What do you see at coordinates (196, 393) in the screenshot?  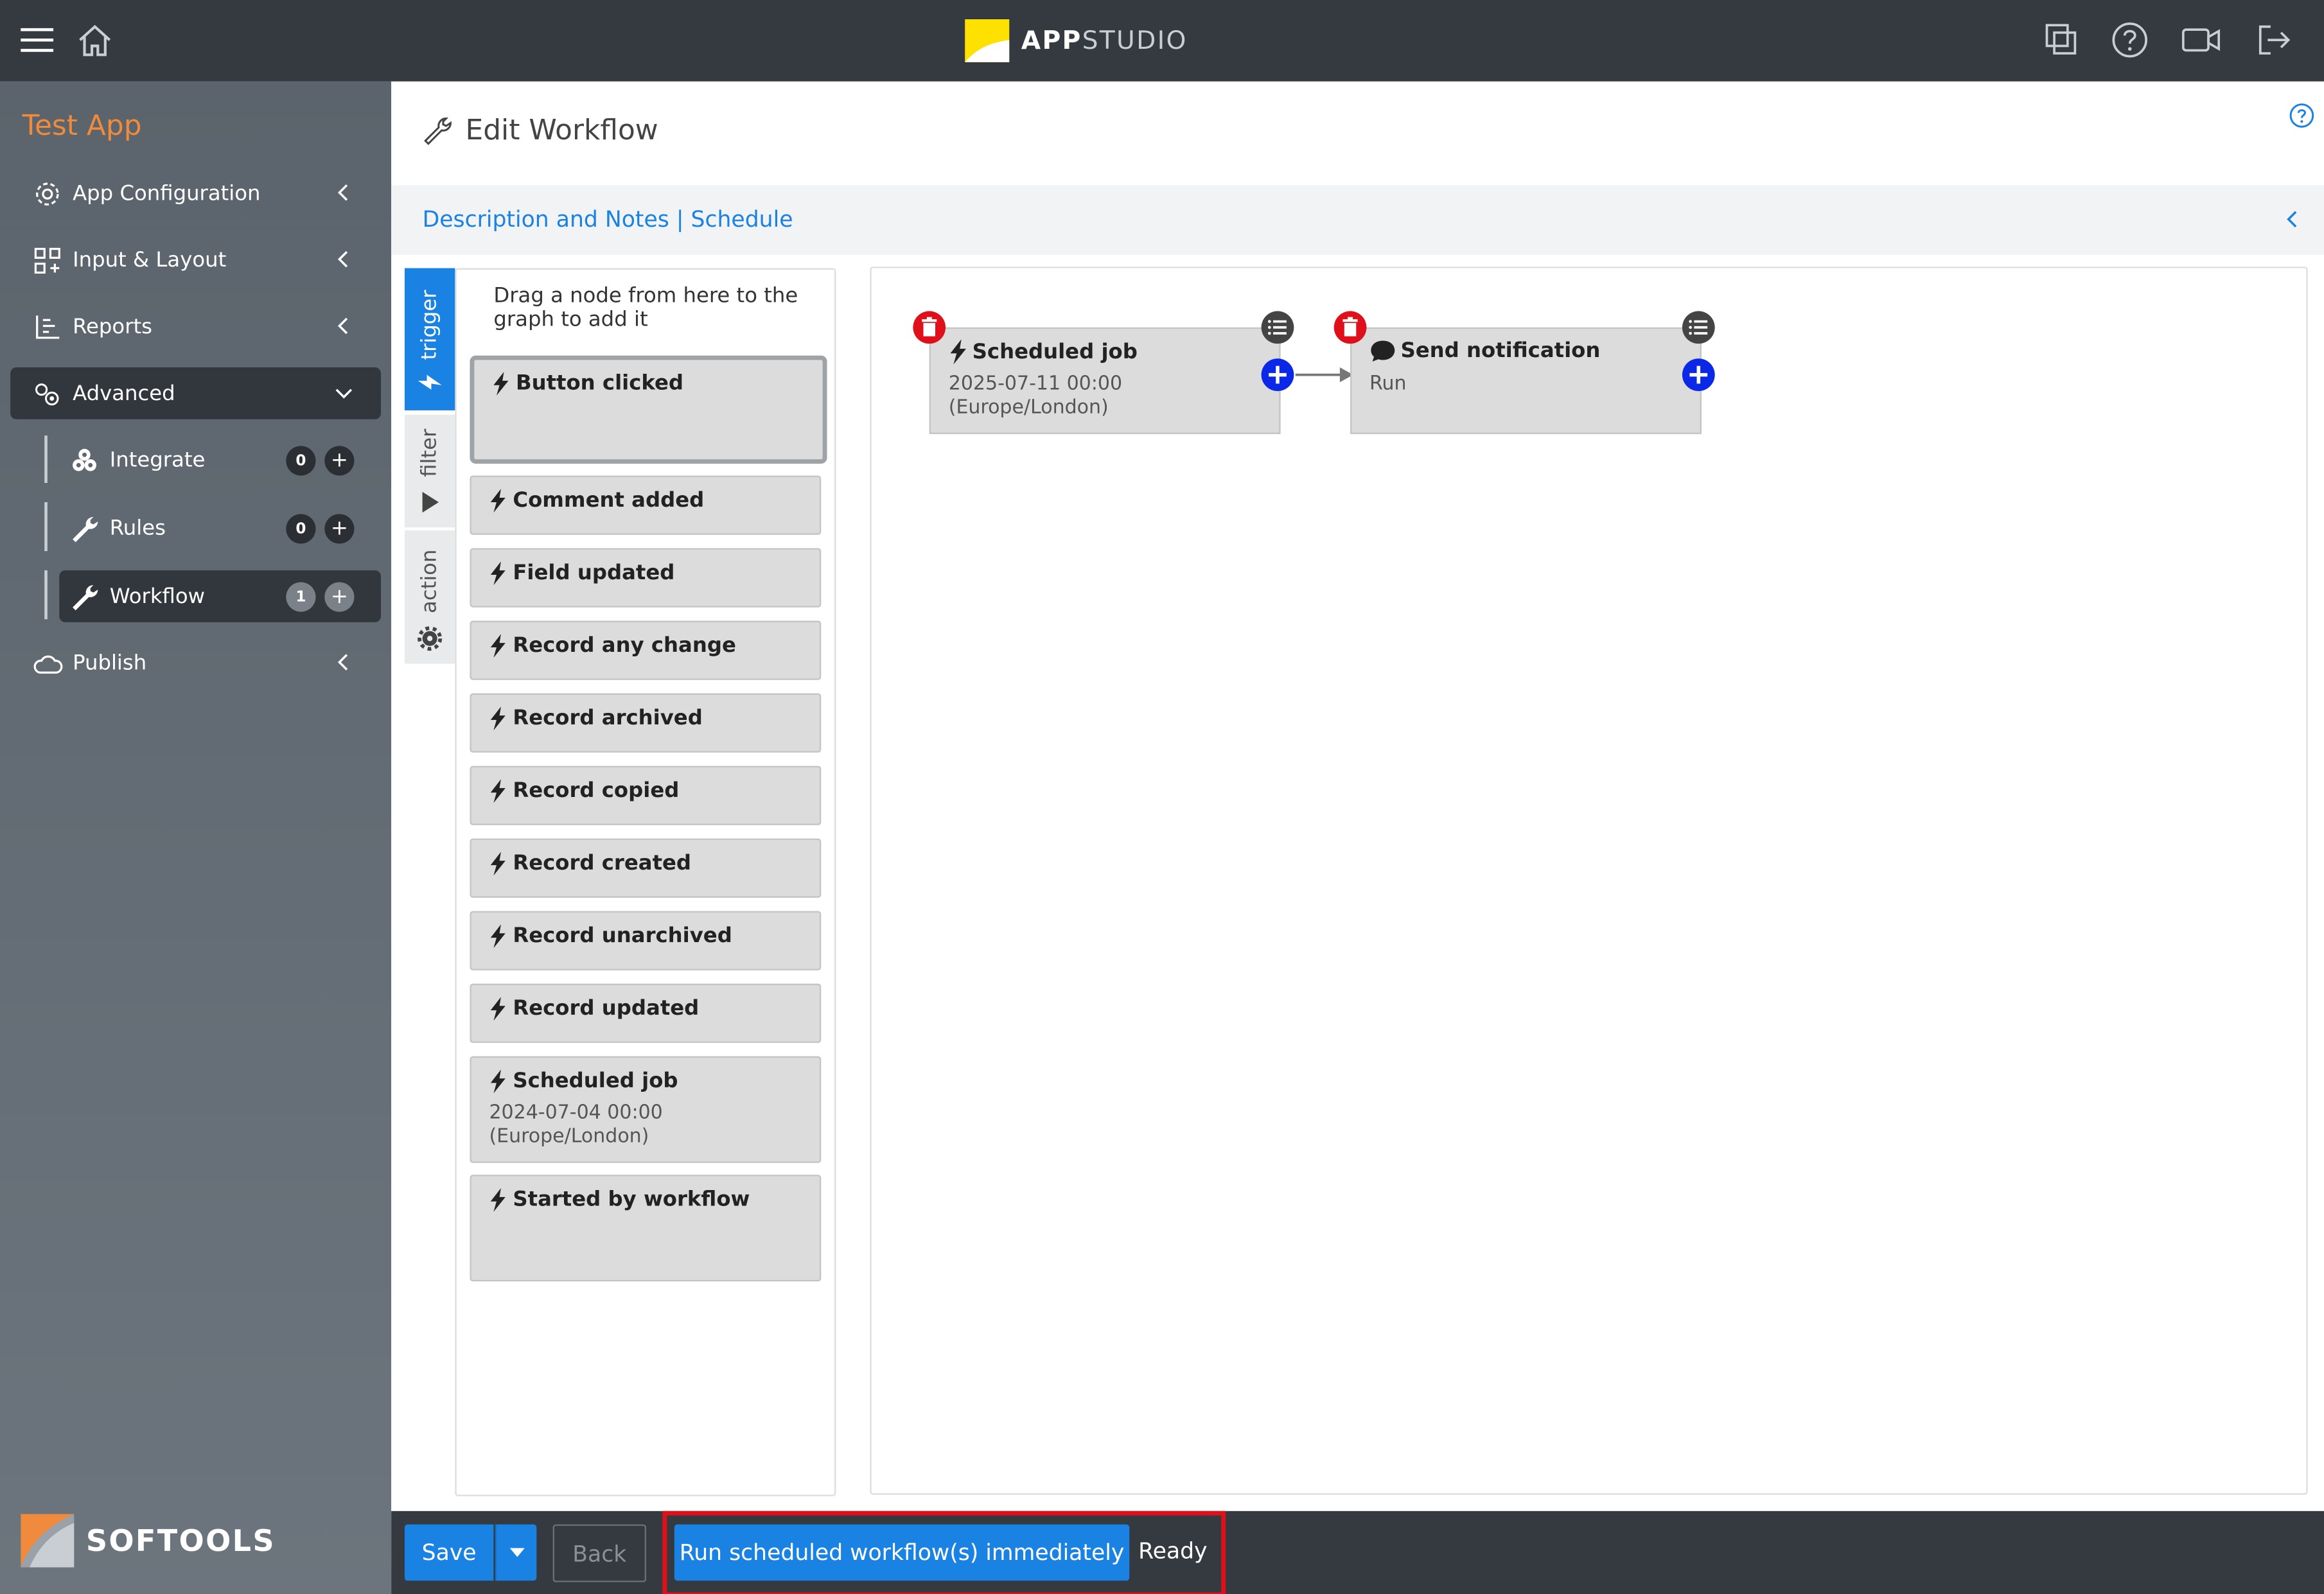 I see `sidebar-item-advanced: Advanced` at bounding box center [196, 393].